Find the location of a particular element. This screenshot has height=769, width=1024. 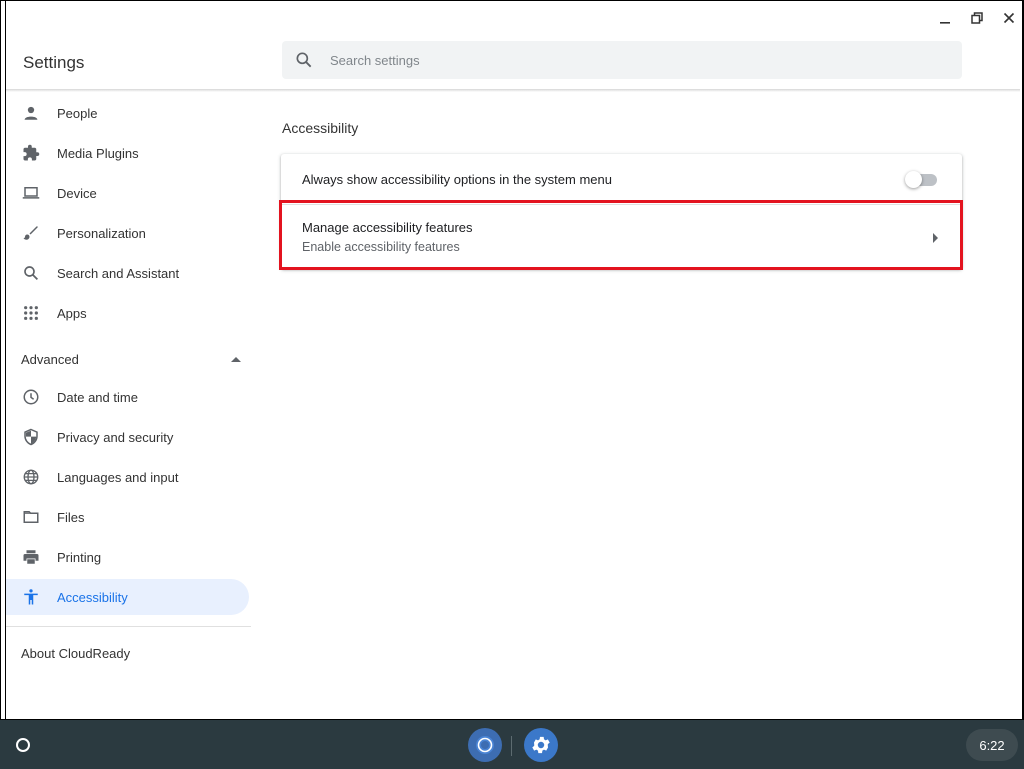

sidebar-item-label: Media Plugins is located at coordinates (98, 153).